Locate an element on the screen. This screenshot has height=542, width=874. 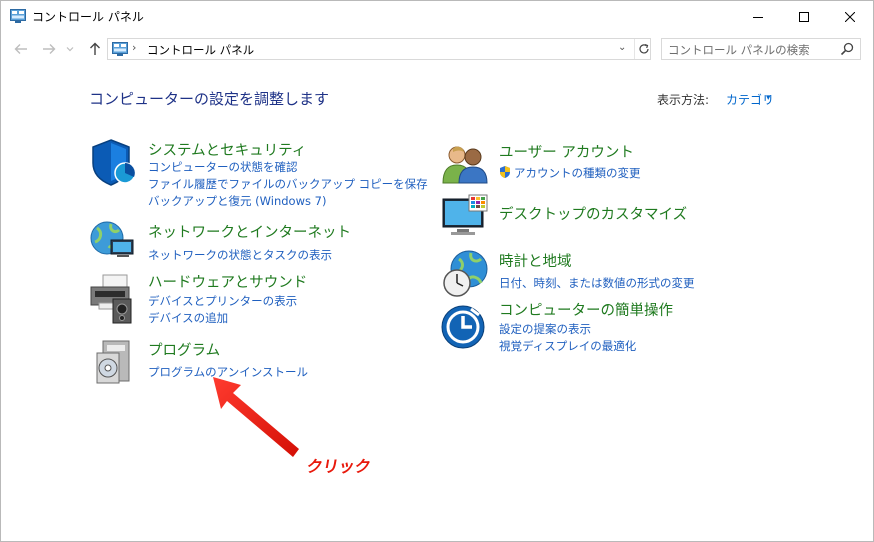
category-ease-of-access: コンピューターの簡単操作 is located at coordinates (586, 309).